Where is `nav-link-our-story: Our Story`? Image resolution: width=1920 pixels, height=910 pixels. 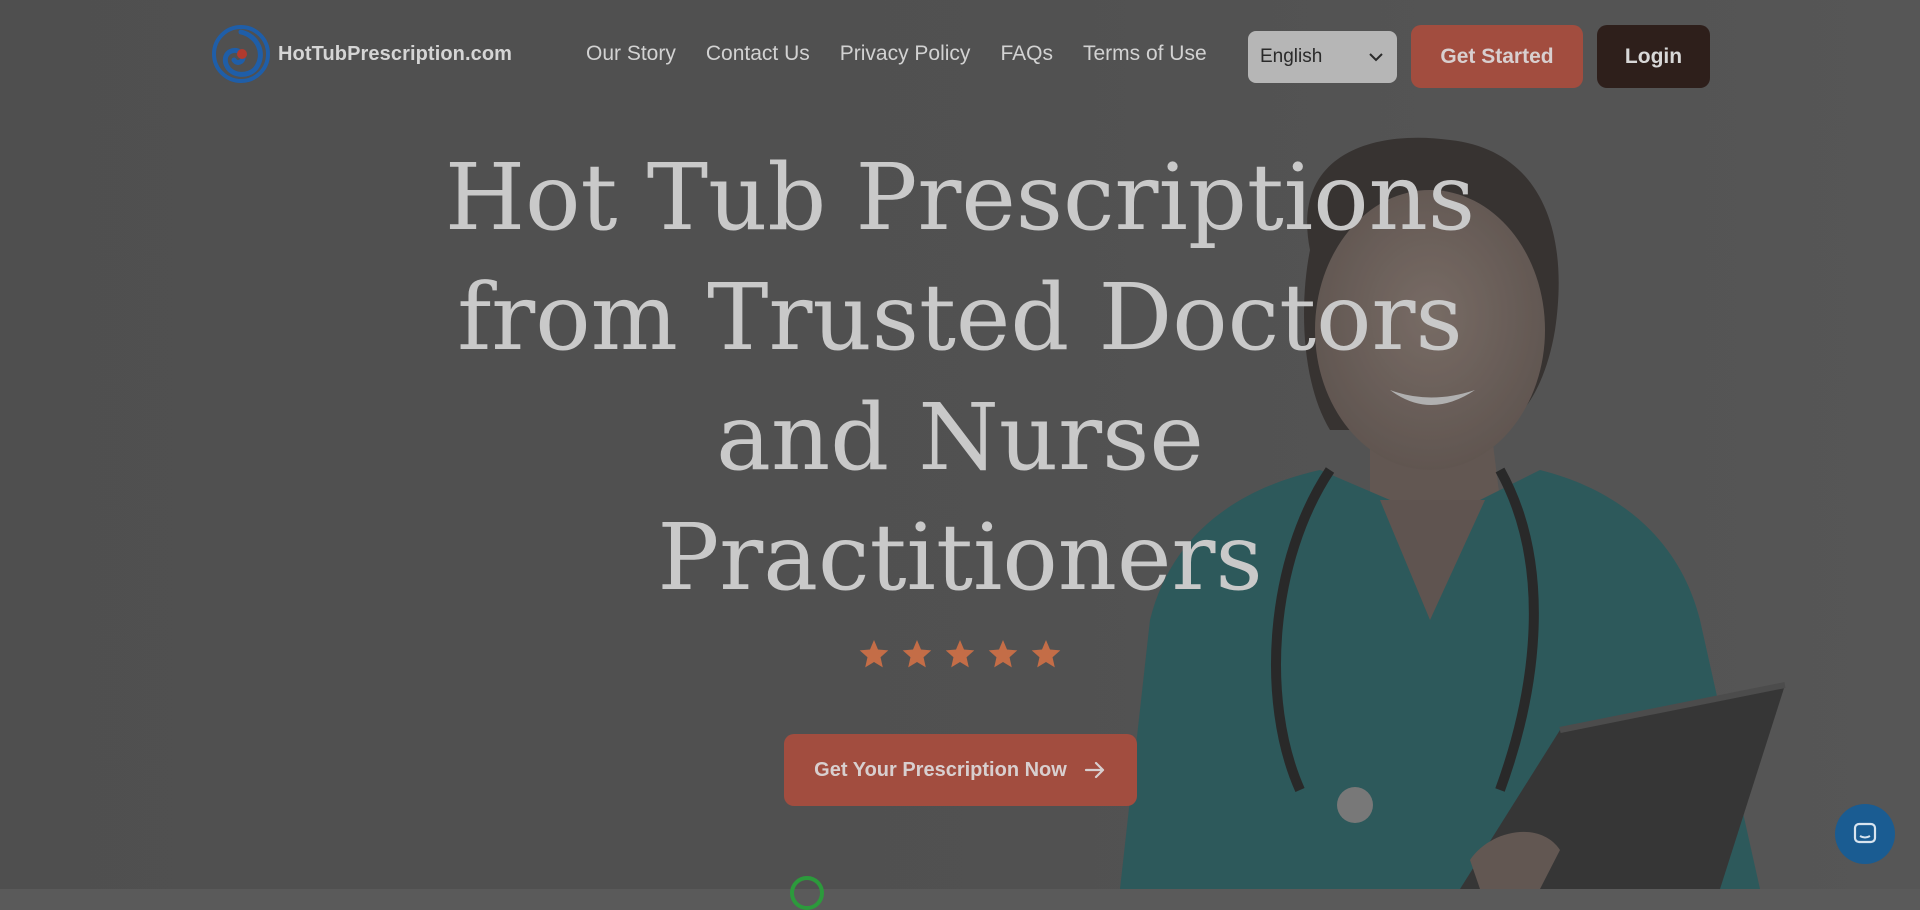 nav-link-our-story: Our Story is located at coordinates (631, 54).